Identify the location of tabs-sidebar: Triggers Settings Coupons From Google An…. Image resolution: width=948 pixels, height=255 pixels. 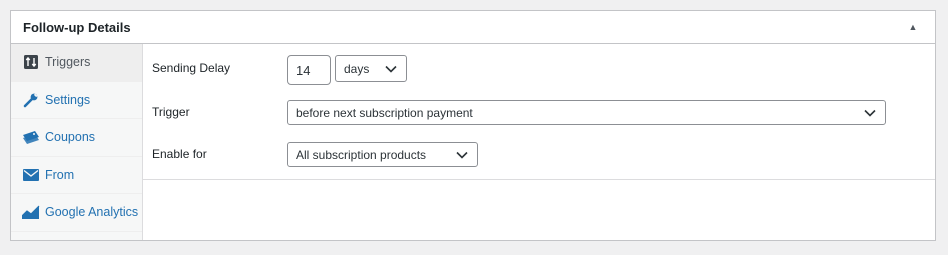
(77, 142).